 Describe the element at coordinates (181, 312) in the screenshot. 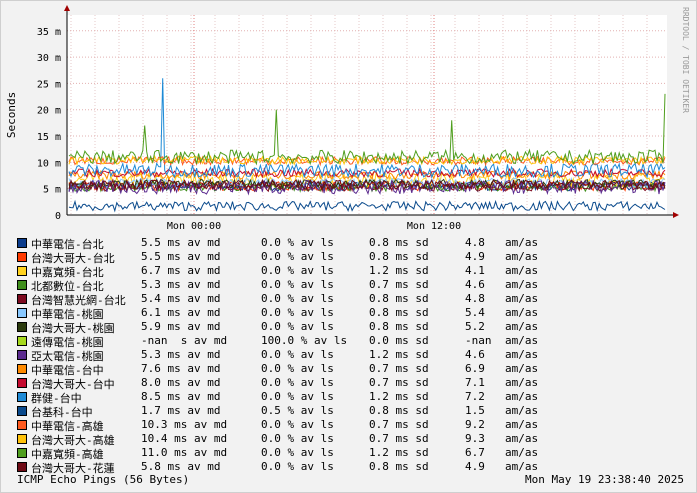

I see `legend-avg: 6.1 ms av md` at that location.